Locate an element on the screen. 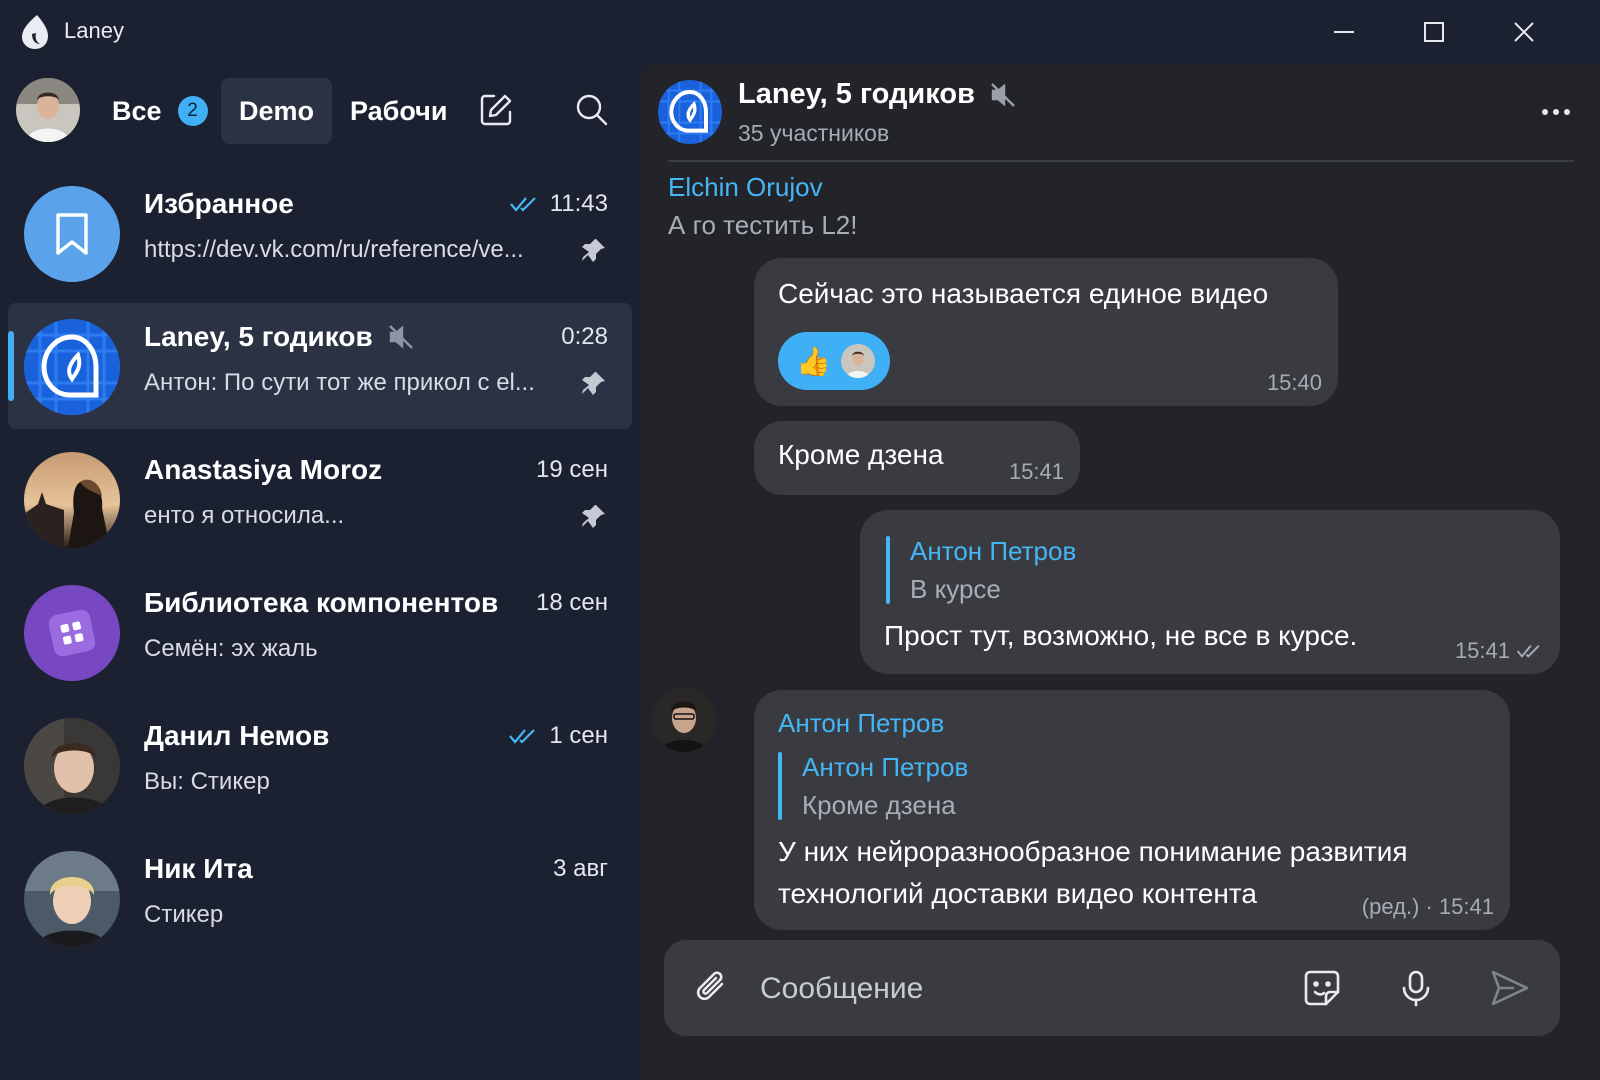 The image size is (1600, 1080). sidebar-toolbar: Все 2 Demo Рабочи is located at coordinates (320, 110).